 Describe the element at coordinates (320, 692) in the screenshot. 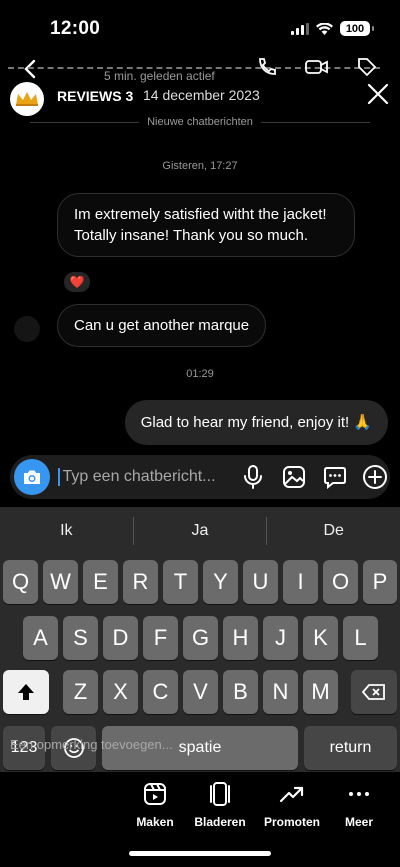

I see `key: M` at that location.